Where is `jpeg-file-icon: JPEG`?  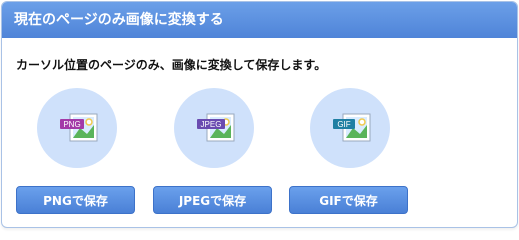
jpeg-file-icon: JPEG is located at coordinates (216, 127).